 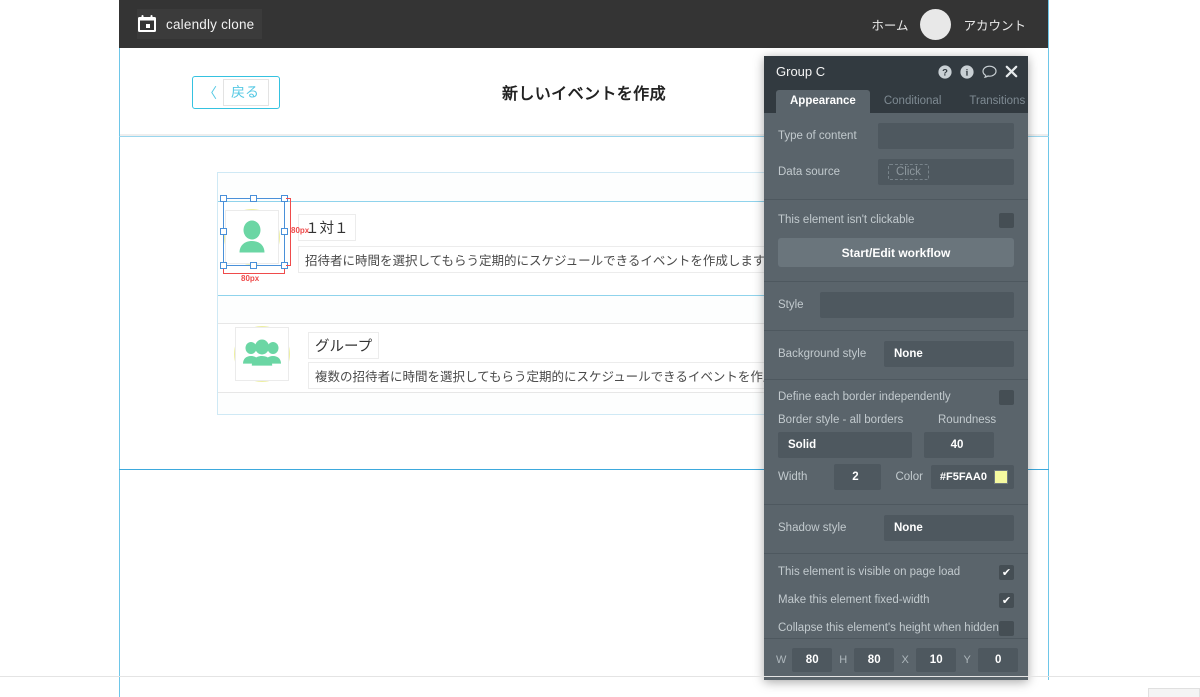 I want to click on dimension-label-width: 80px, so click(x=250, y=278).